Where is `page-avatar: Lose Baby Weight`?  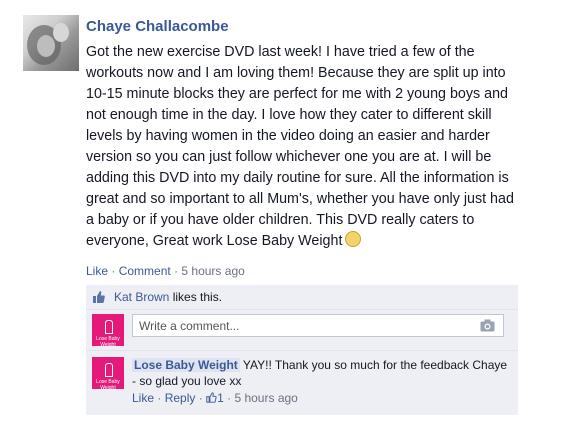 page-avatar: Lose Baby Weight is located at coordinates (108, 330).